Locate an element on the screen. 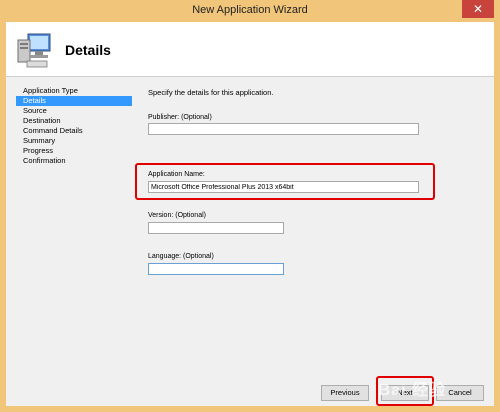 The image size is (500, 412). window-title: New Application Wizard is located at coordinates (250, 10).